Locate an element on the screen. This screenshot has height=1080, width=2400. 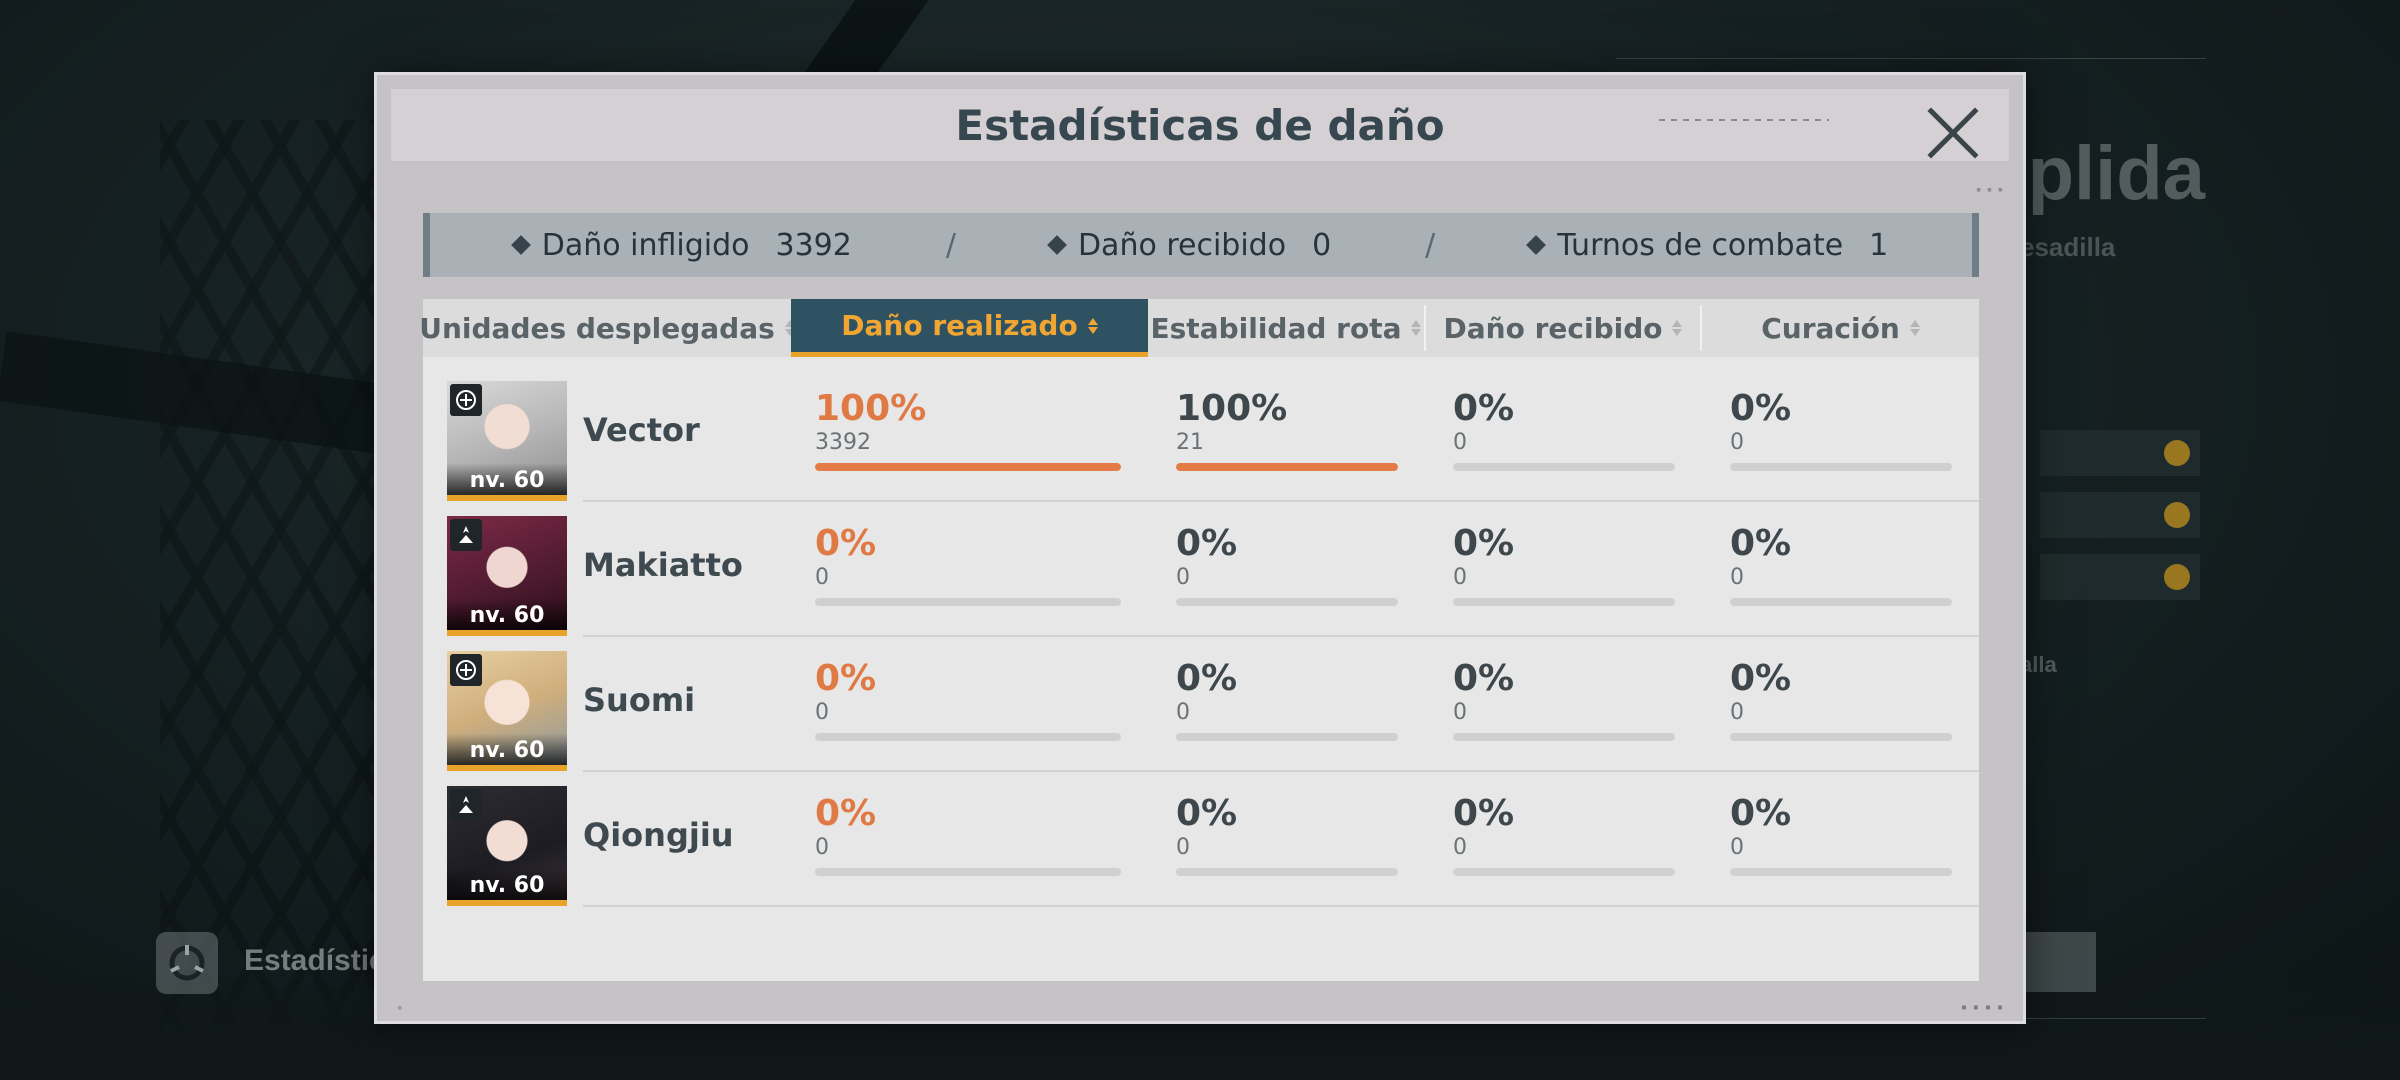
background-result-subtitle: esadilla is located at coordinates (2068, 247).